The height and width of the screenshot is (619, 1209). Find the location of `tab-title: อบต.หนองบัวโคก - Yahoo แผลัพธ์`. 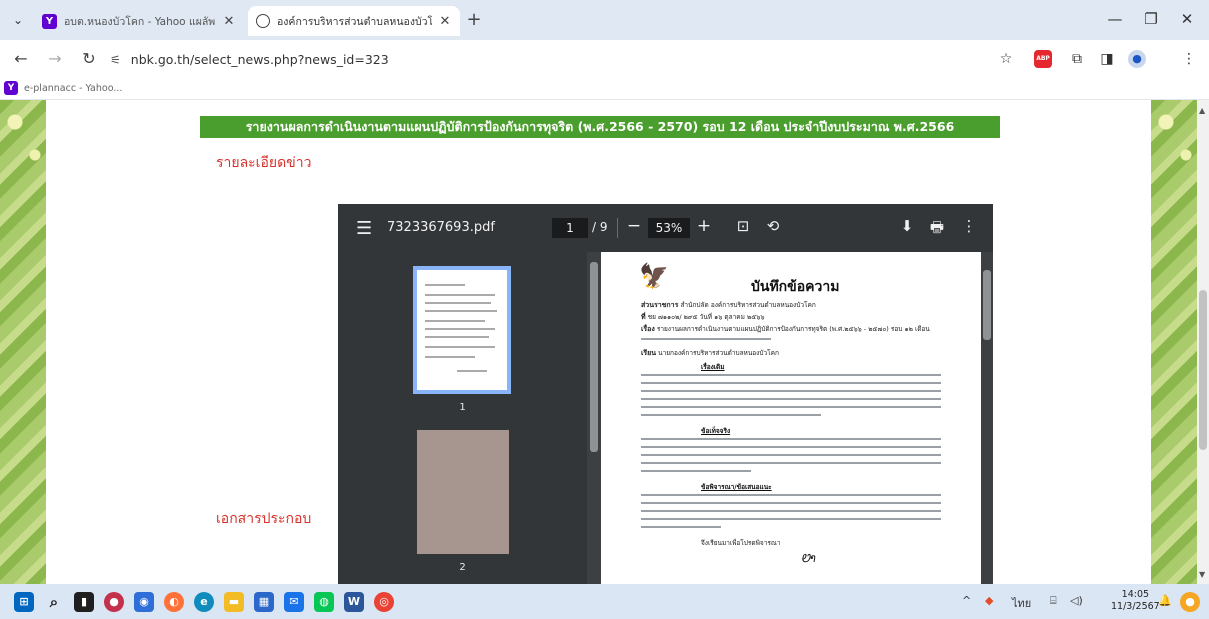

tab-title: อบต.หนองบัวโคก - Yahoo แผลัพธ์ is located at coordinates (140, 21).